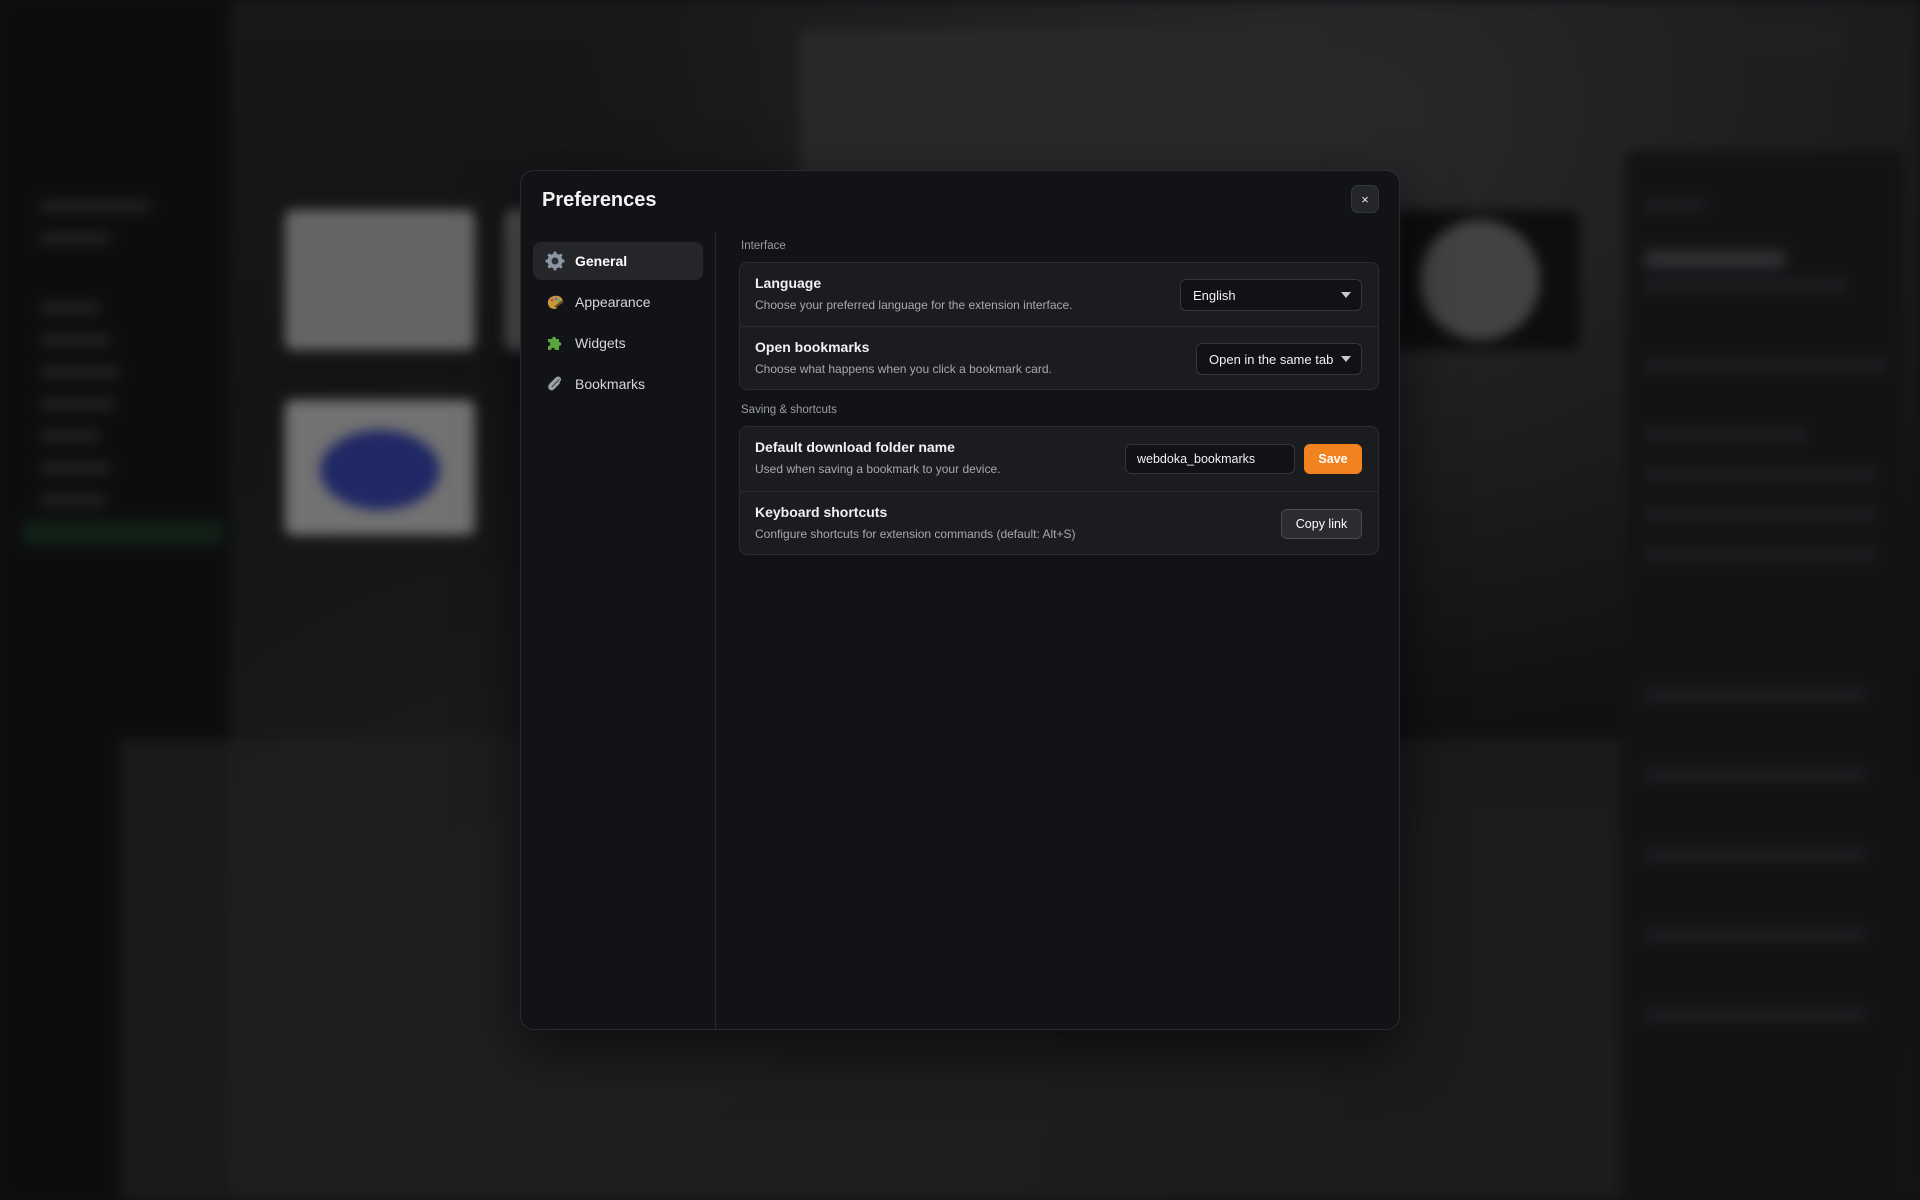  I want to click on open-bookmarks-select: Open in the same tab, so click(1279, 359).